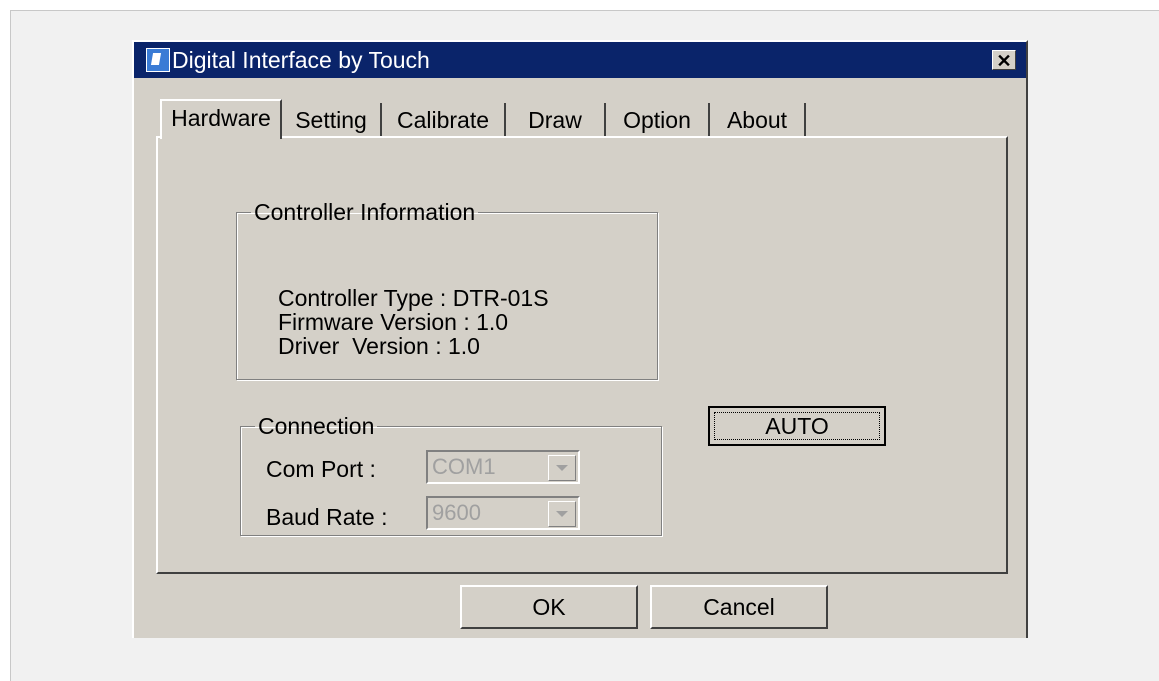  I want to click on auto-button: AUTO, so click(797, 426).